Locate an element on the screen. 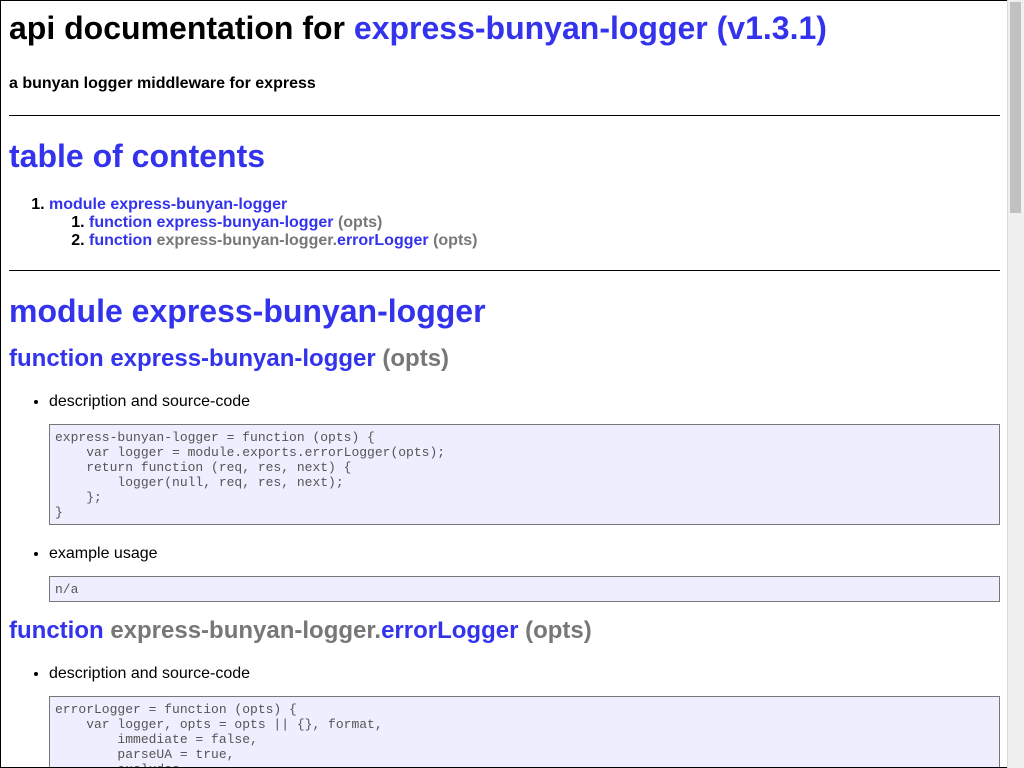 This screenshot has width=1024, height=768. function-keyword: function is located at coordinates (56, 358).